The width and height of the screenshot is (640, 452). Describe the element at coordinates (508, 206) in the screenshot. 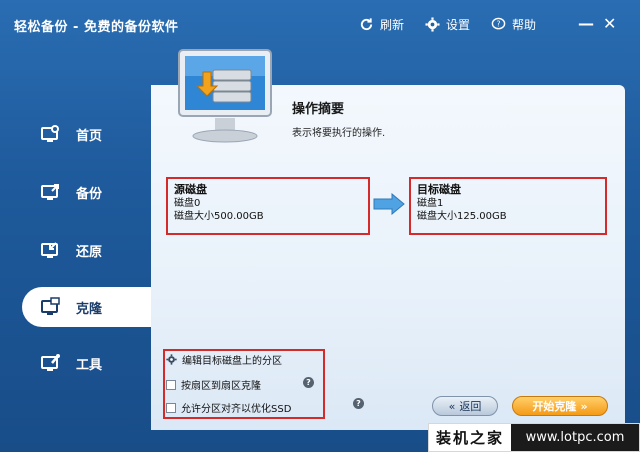

I see `target-disk-box: 目标磁盘 磁盘1 磁盘大小125.00GB` at that location.